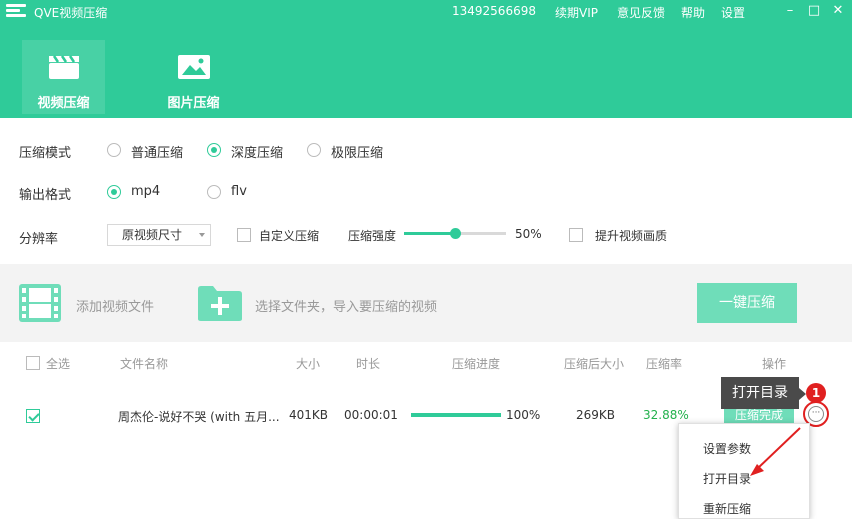  I want to click on strength-slider, so click(455, 233).